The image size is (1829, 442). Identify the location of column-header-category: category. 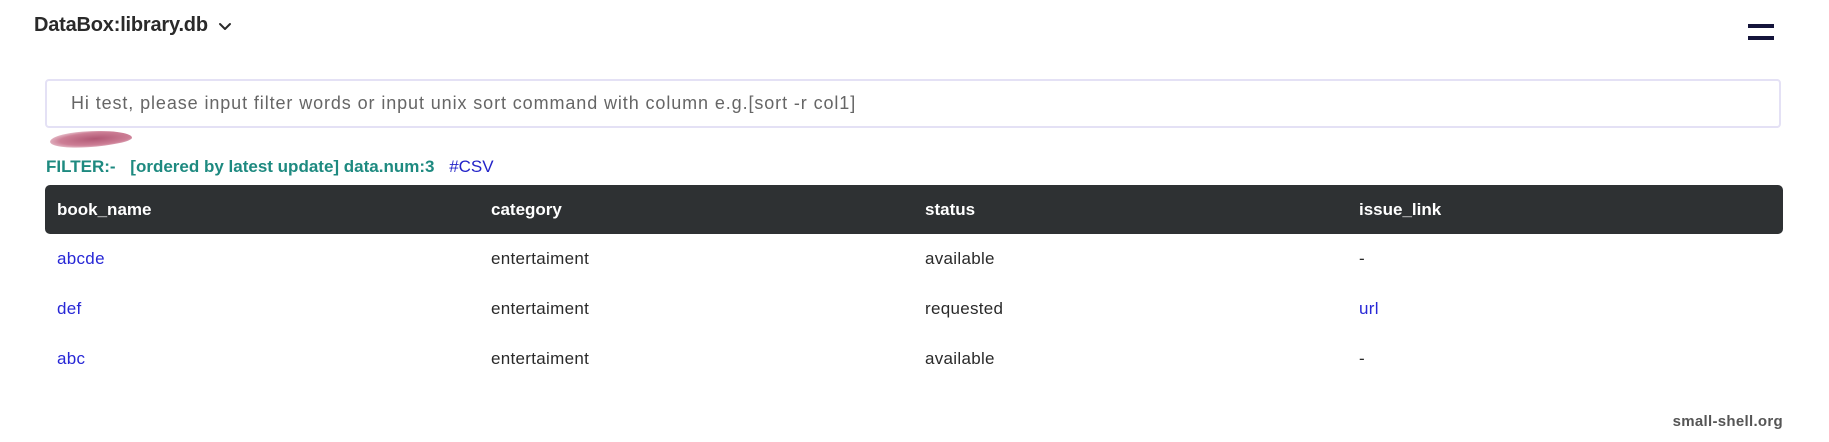
(696, 210).